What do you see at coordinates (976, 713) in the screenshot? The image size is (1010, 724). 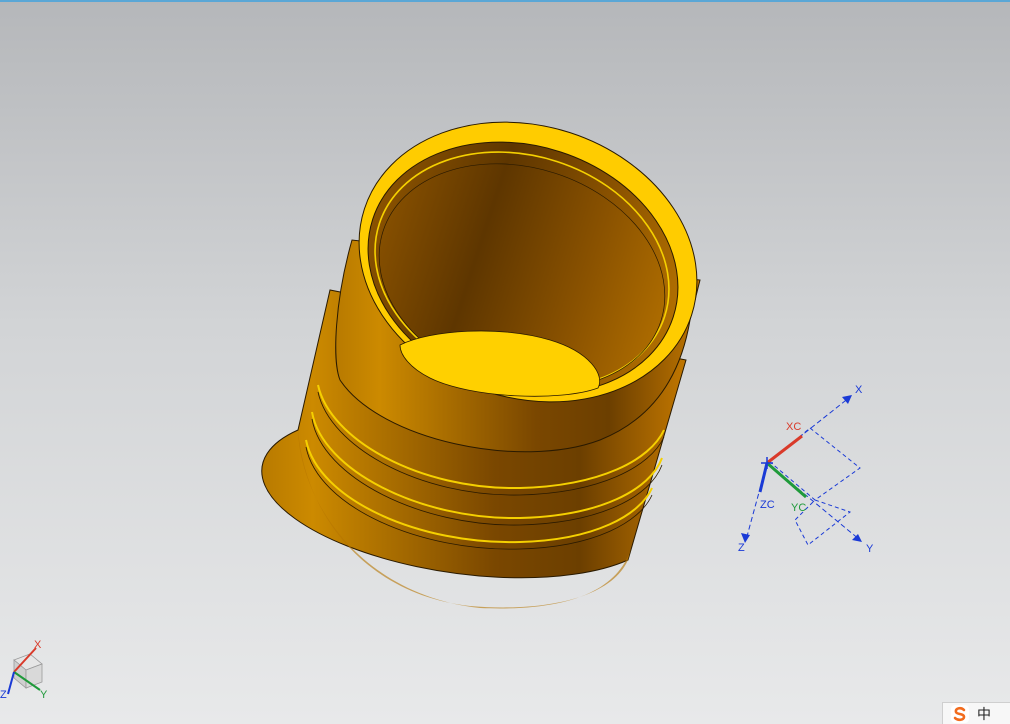 I see `ime-toolbar: 中` at bounding box center [976, 713].